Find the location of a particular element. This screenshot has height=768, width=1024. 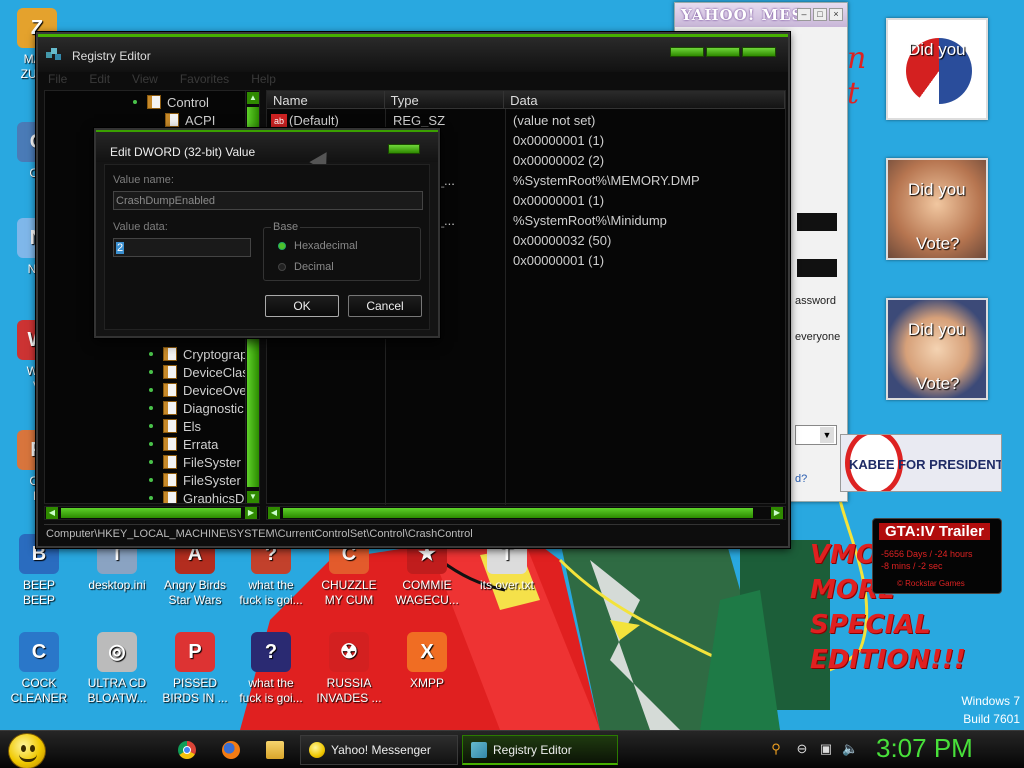

scroll-down-arrow: ▼ is located at coordinates (253, 497).